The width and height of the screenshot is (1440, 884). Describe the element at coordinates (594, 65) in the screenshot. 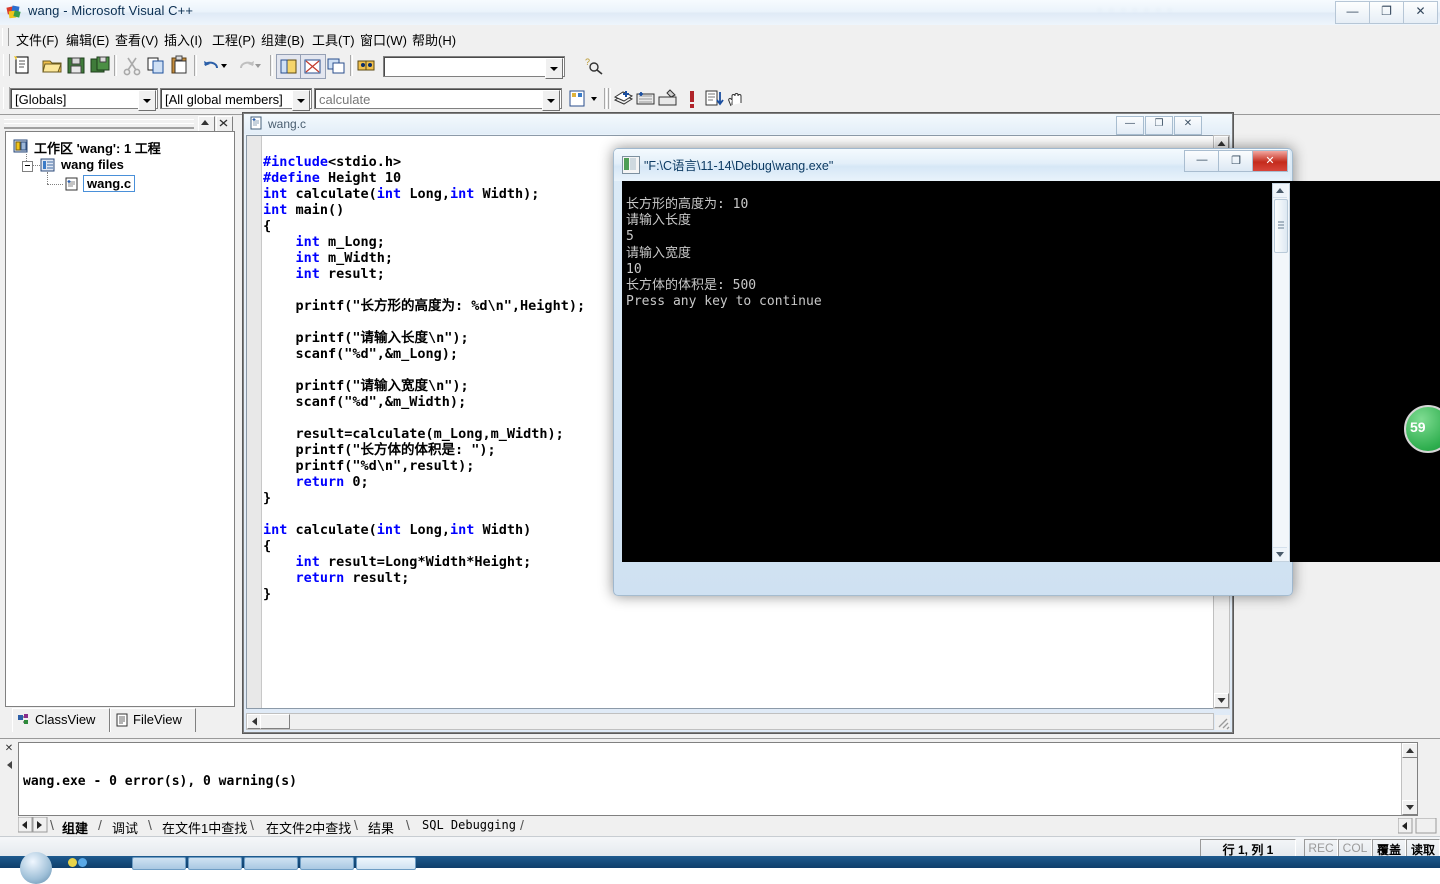

I see `find-search-button: ?` at that location.